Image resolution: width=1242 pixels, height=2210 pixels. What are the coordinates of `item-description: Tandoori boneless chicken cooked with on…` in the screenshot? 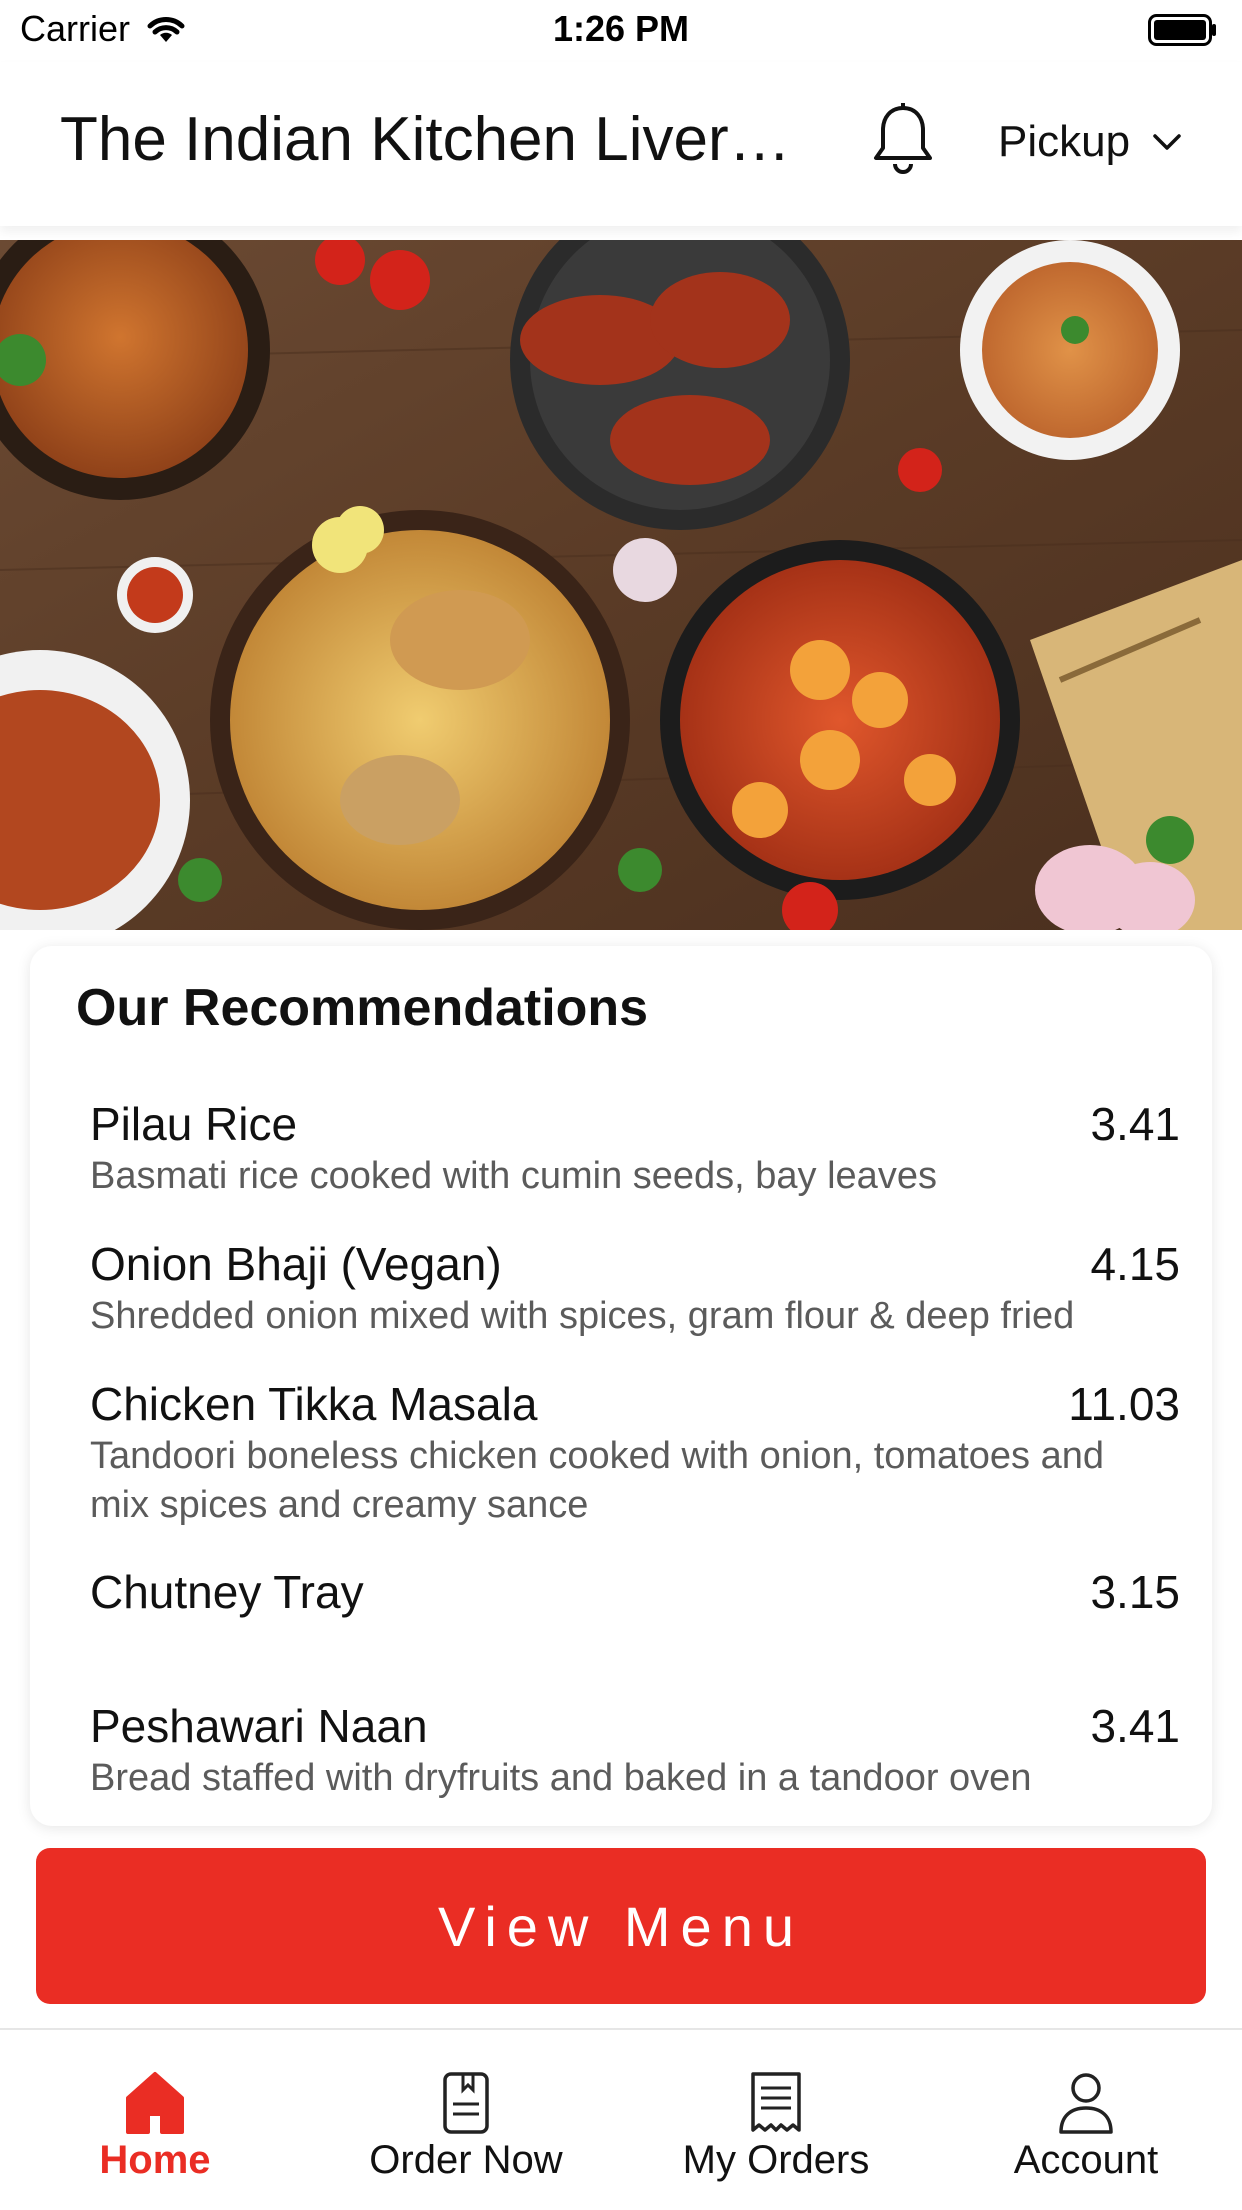 It's located at (597, 1480).